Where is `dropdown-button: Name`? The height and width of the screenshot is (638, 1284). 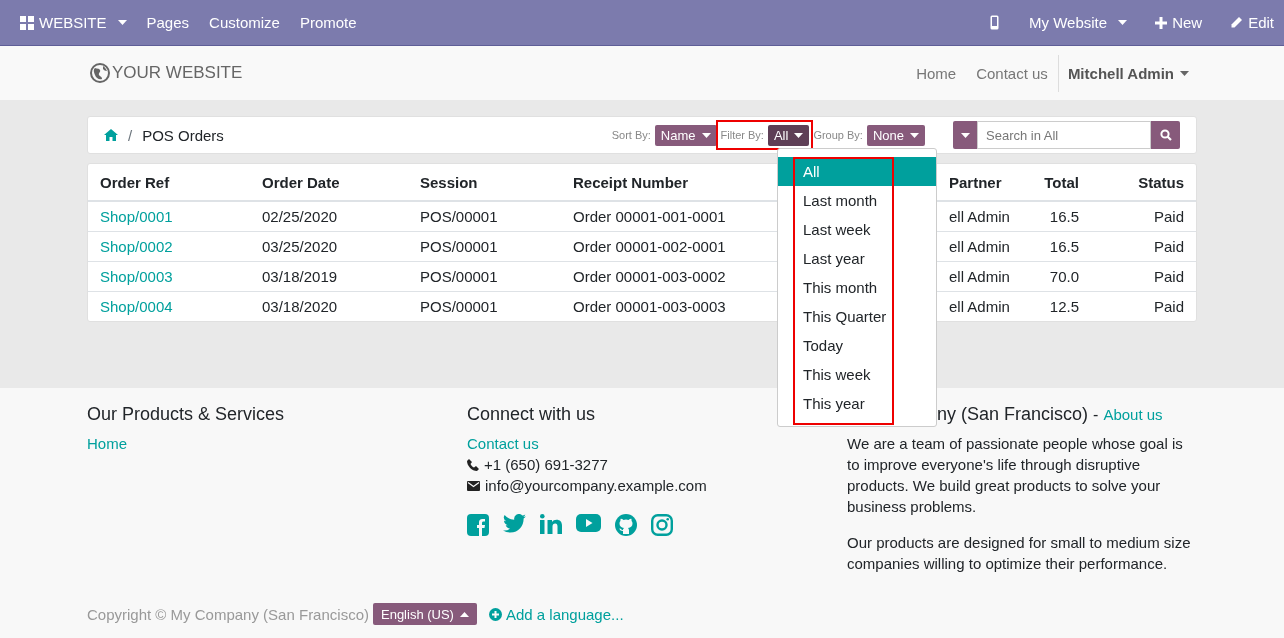
dropdown-button: Name is located at coordinates (685, 135).